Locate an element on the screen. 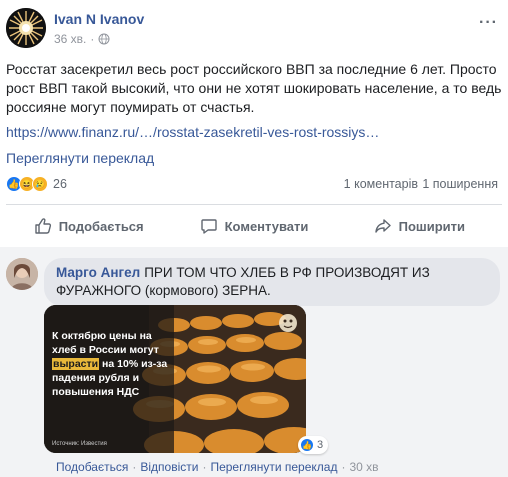  image-source: Источник: Известия is located at coordinates (79, 444).